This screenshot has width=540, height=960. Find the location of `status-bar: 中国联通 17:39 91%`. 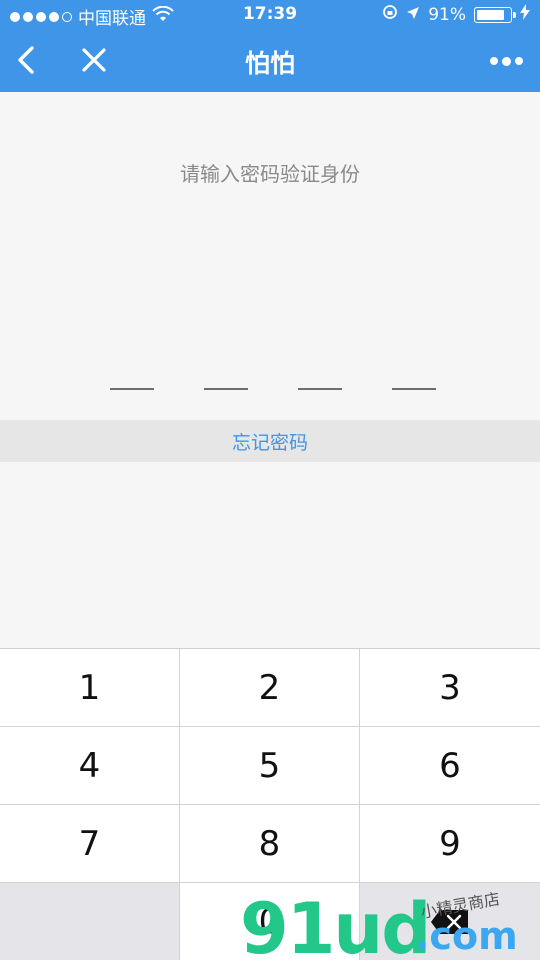

status-bar: 中国联通 17:39 91% is located at coordinates (270, 15).